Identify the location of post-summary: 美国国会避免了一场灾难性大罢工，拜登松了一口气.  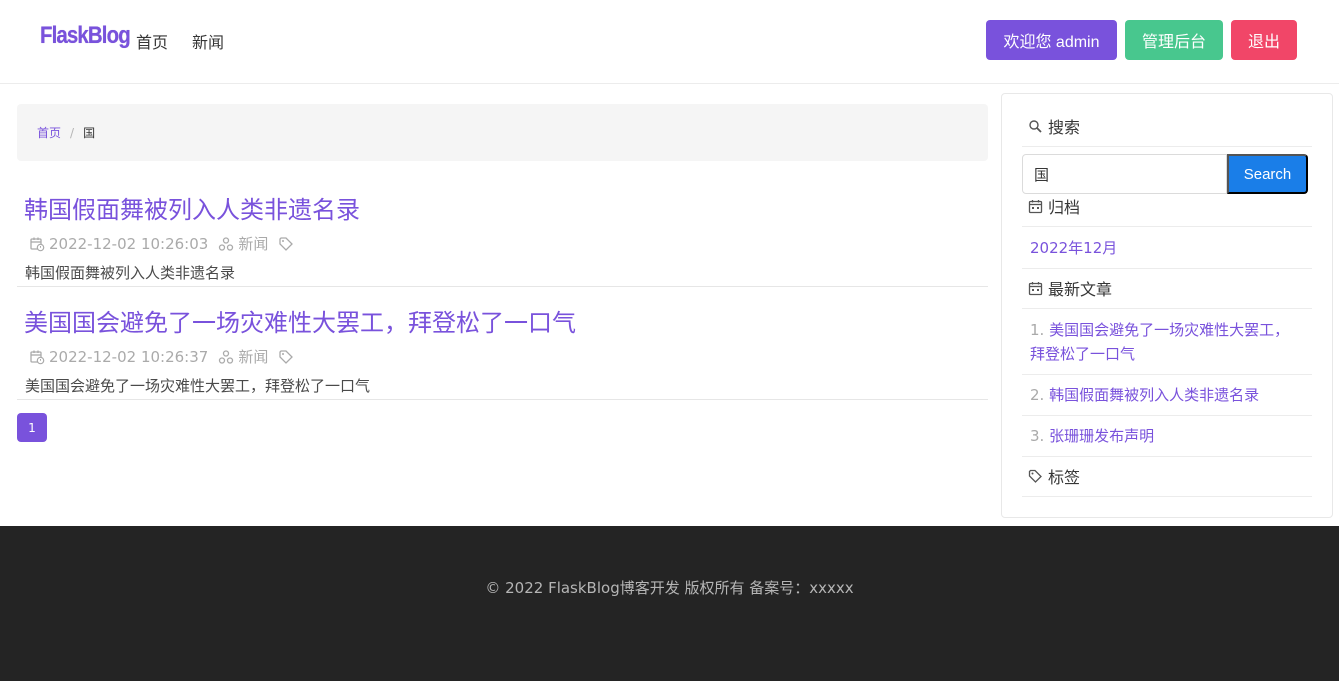
(198, 386).